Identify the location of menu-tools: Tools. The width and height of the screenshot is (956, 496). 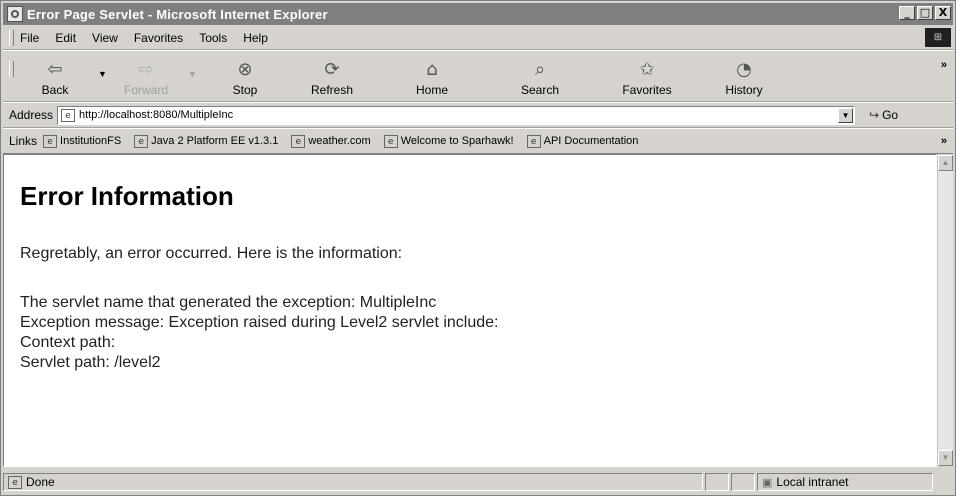
(213, 38).